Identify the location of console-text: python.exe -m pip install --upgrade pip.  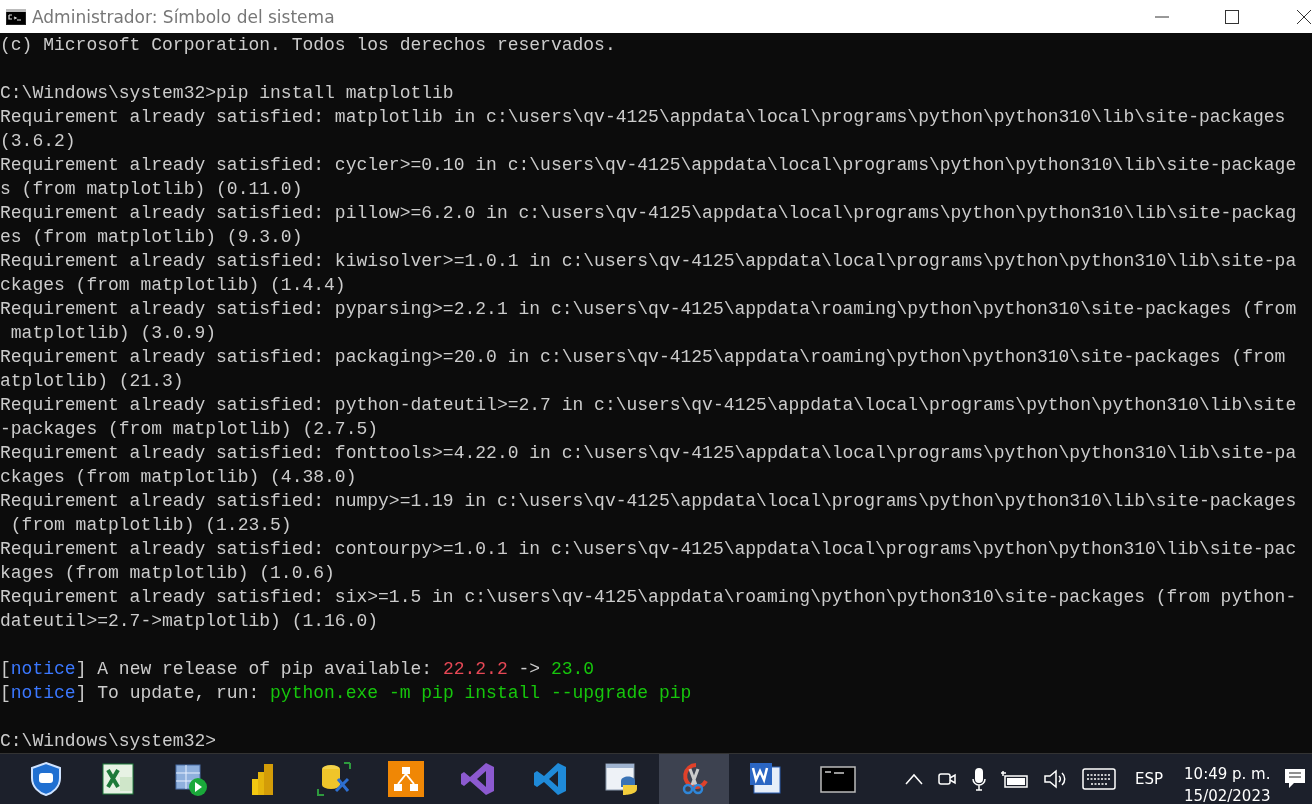
(481, 693).